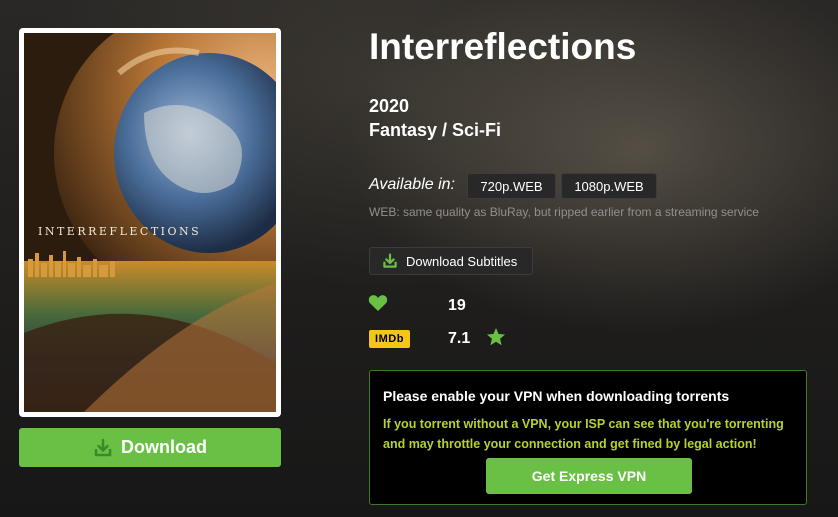  I want to click on quality-1080p-button: 1080p.WEB, so click(609, 186).